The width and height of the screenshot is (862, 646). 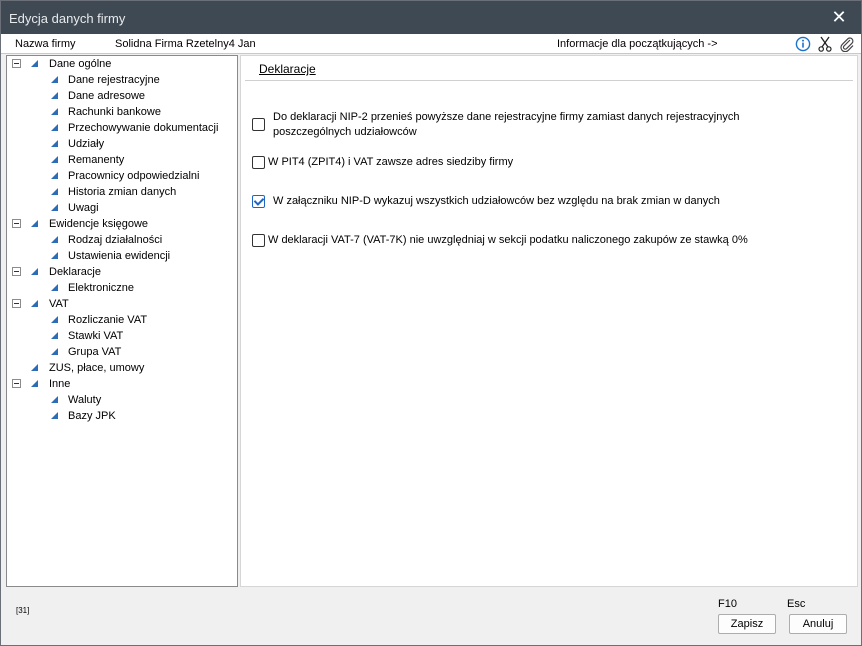 I want to click on tree-group-label: Ewidencje księgowe, so click(x=99, y=224).